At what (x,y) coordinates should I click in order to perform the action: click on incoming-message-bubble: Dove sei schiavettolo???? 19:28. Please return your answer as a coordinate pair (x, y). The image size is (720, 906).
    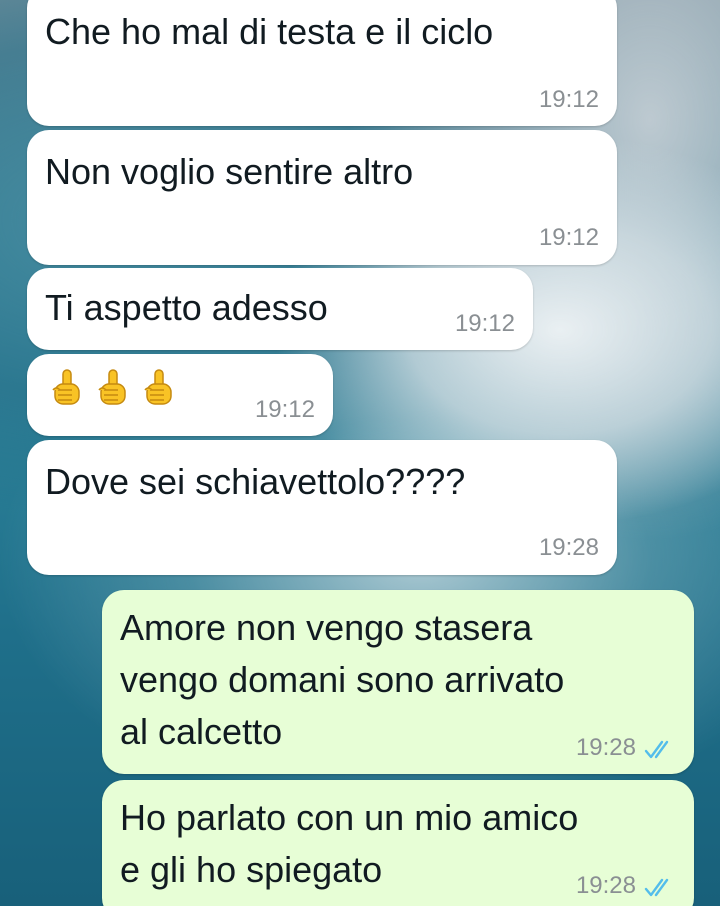
    Looking at the image, I should click on (322, 507).